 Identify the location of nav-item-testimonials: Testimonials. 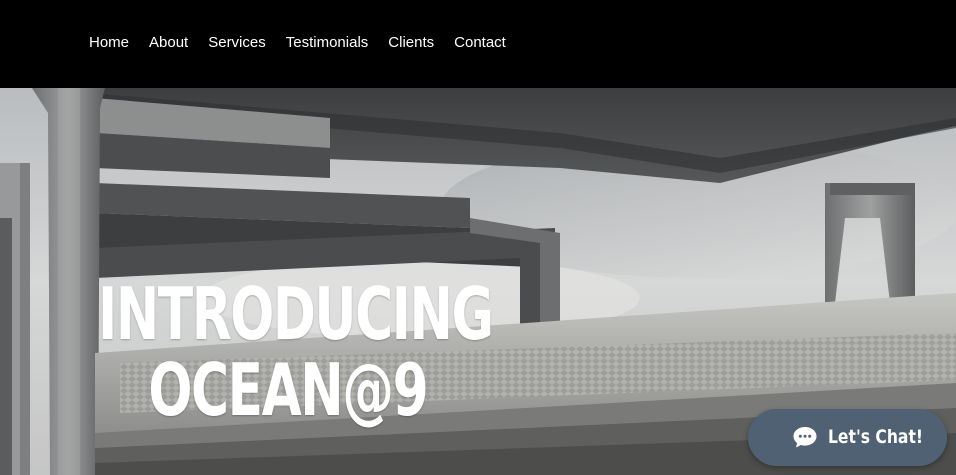
(327, 43).